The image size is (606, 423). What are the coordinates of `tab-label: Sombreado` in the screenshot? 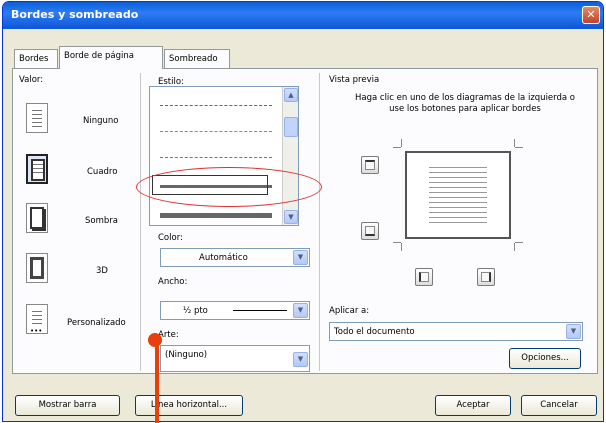 It's located at (193, 59).